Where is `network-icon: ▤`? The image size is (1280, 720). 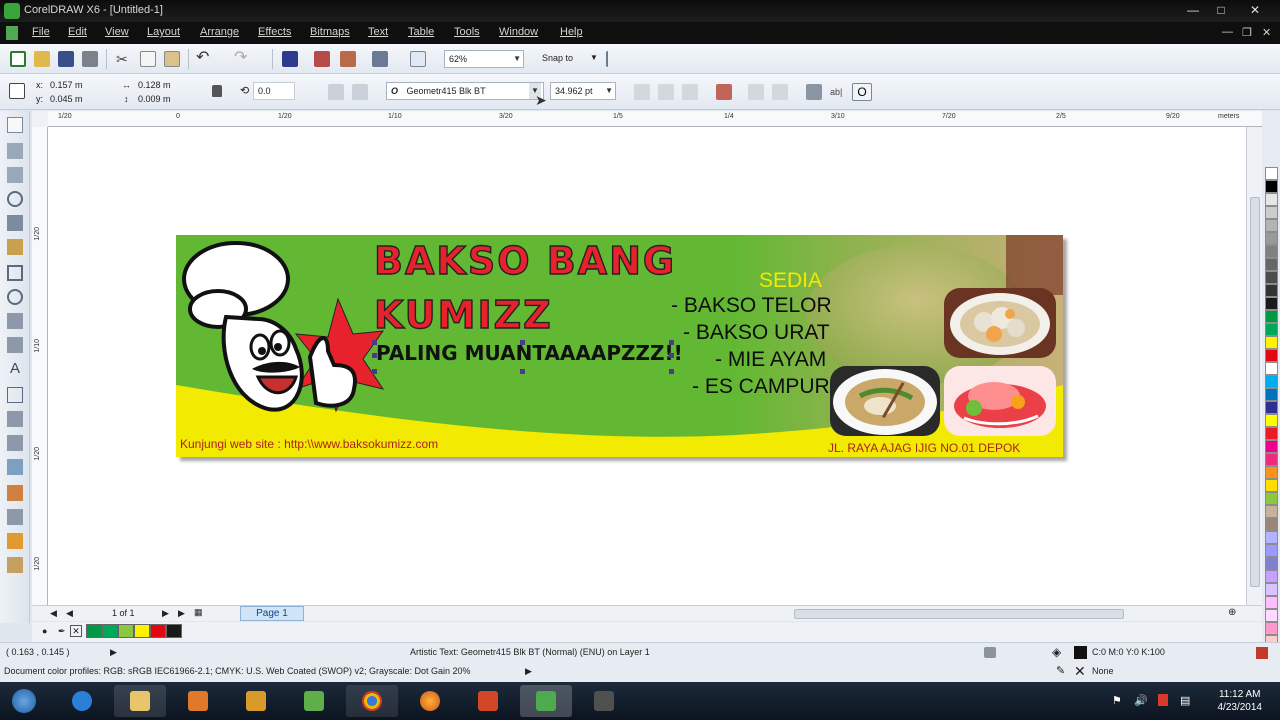 network-icon: ▤ is located at coordinates (1185, 700).